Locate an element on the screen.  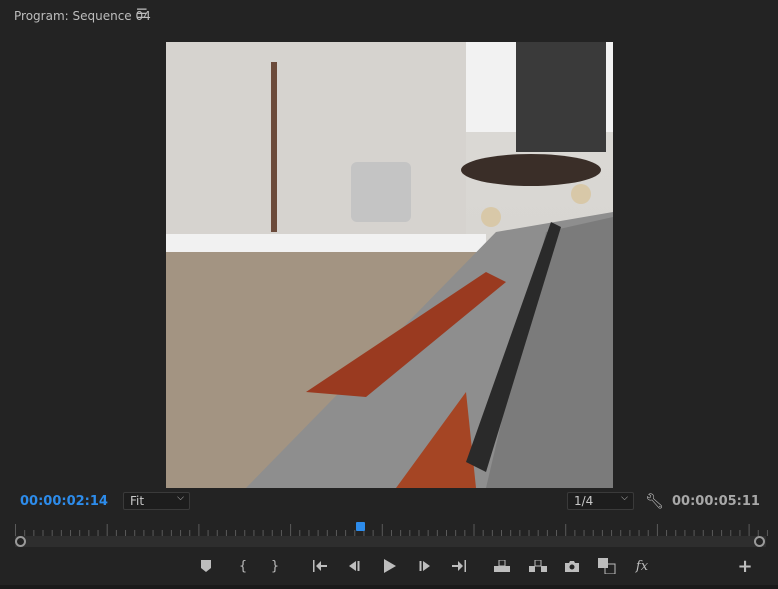
mark-in-icon: { is located at coordinates (243, 566).